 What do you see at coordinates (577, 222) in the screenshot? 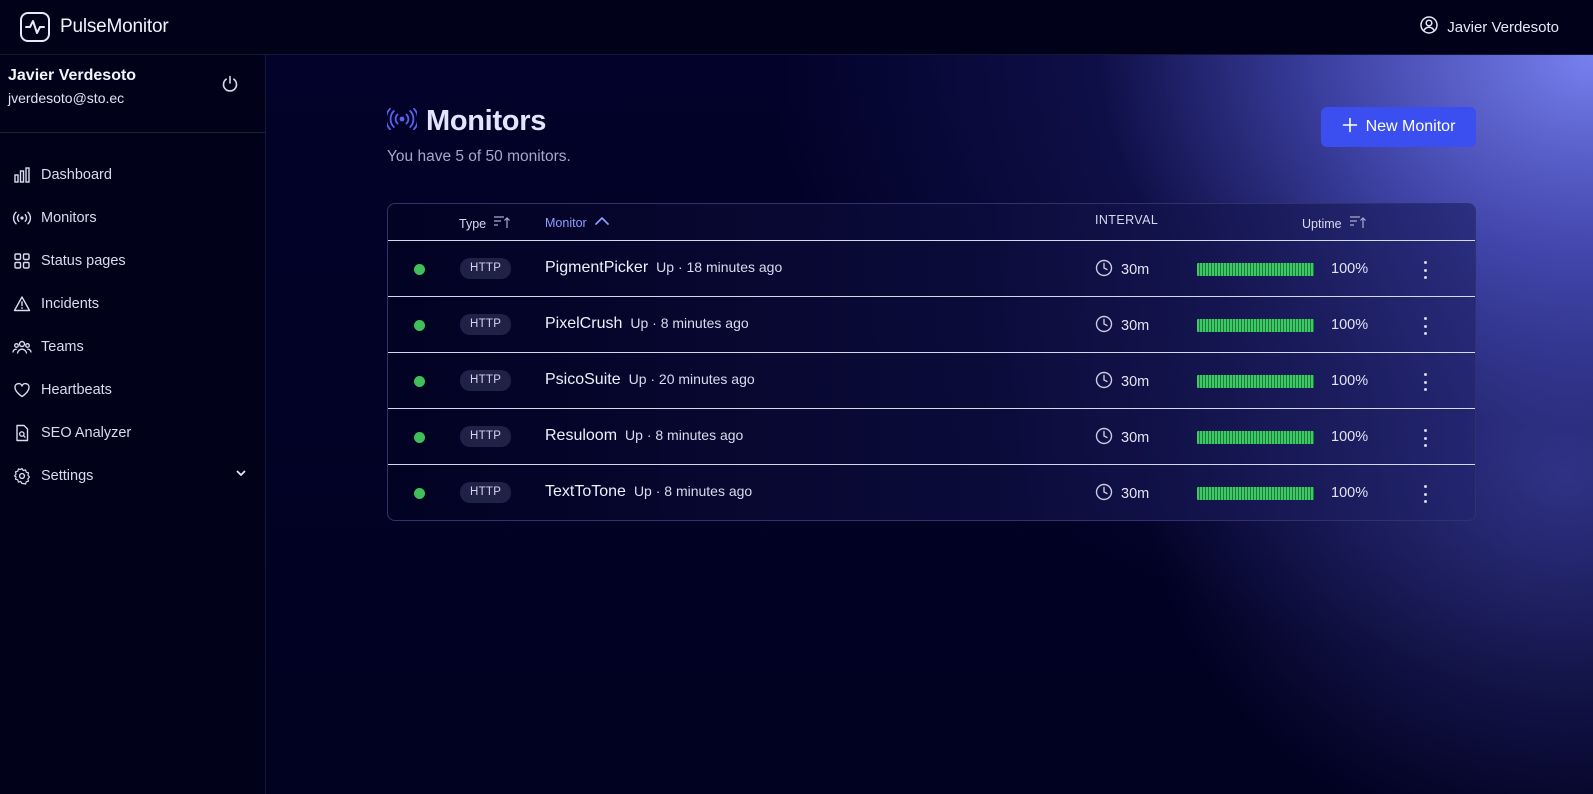
I see `column-header-monitor: Monitor` at bounding box center [577, 222].